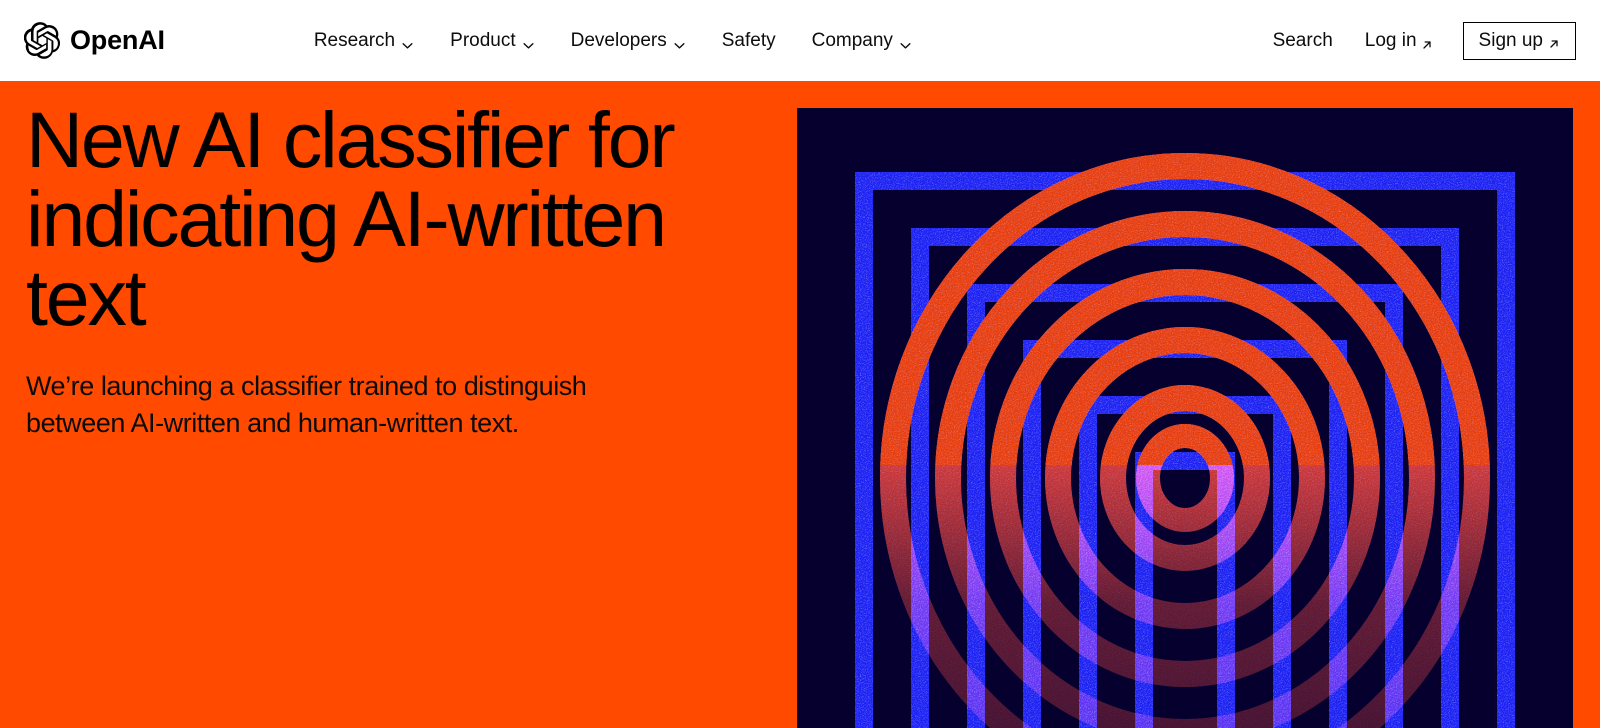 The width and height of the screenshot is (1600, 728). I want to click on nav-item-product: Product, so click(492, 41).